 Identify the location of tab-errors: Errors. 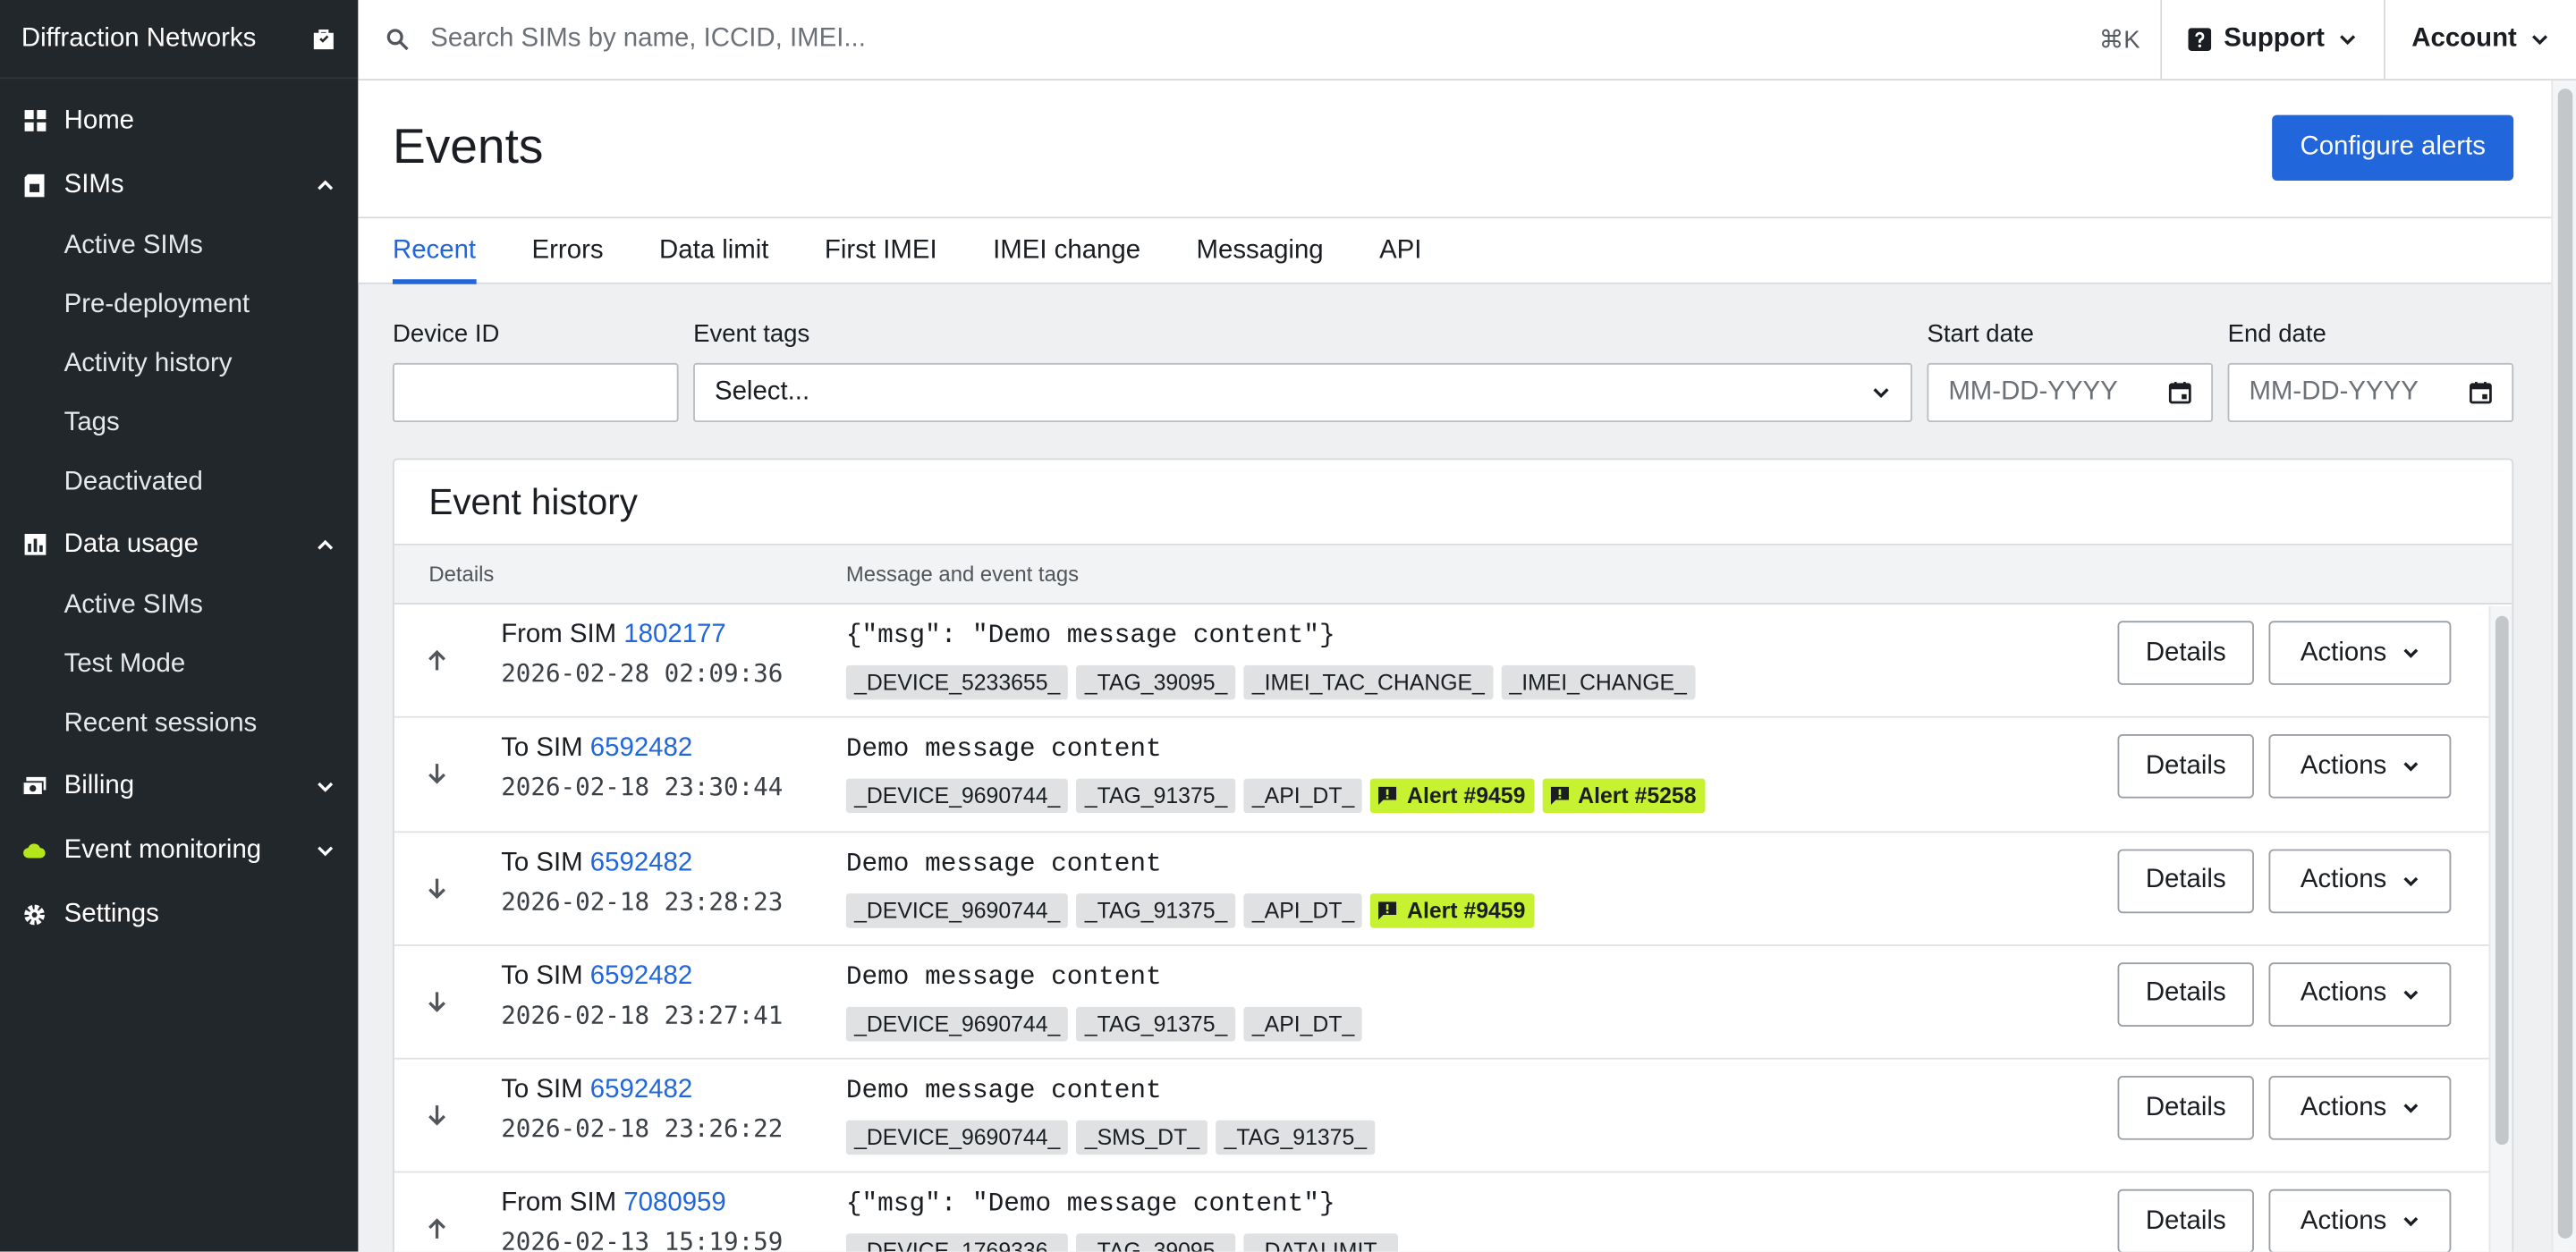
(568, 251).